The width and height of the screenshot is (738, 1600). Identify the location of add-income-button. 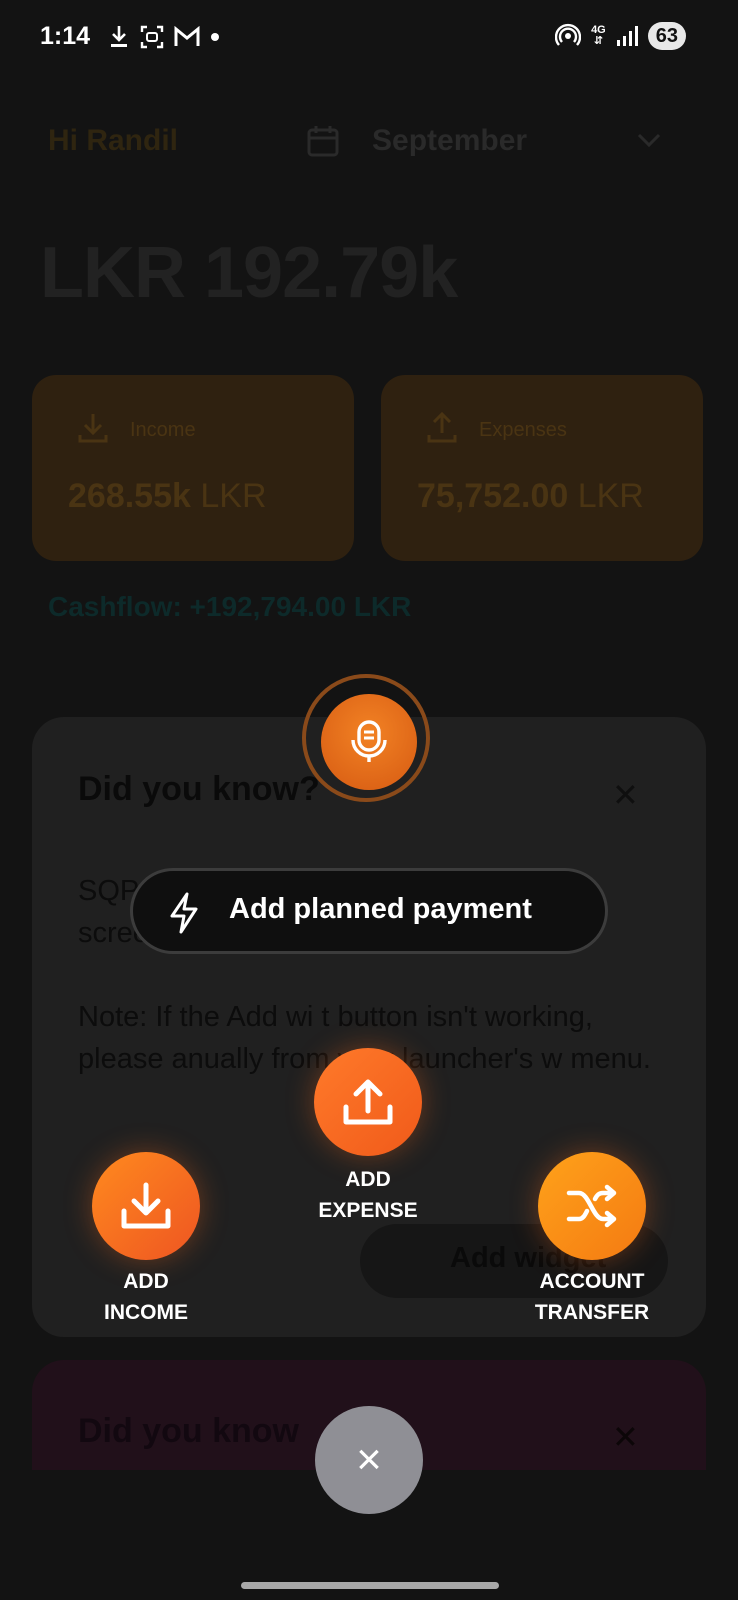
(146, 1206).